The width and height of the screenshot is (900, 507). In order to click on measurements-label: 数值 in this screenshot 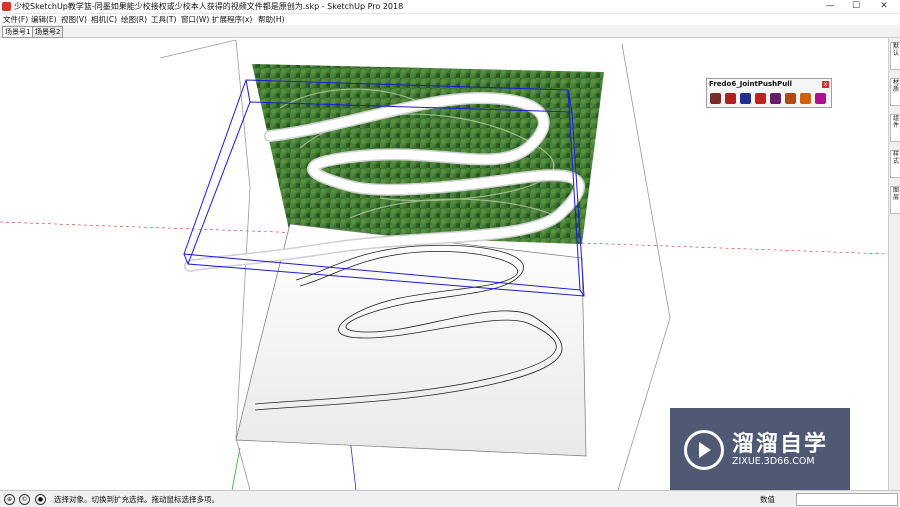, I will do `click(767, 499)`.